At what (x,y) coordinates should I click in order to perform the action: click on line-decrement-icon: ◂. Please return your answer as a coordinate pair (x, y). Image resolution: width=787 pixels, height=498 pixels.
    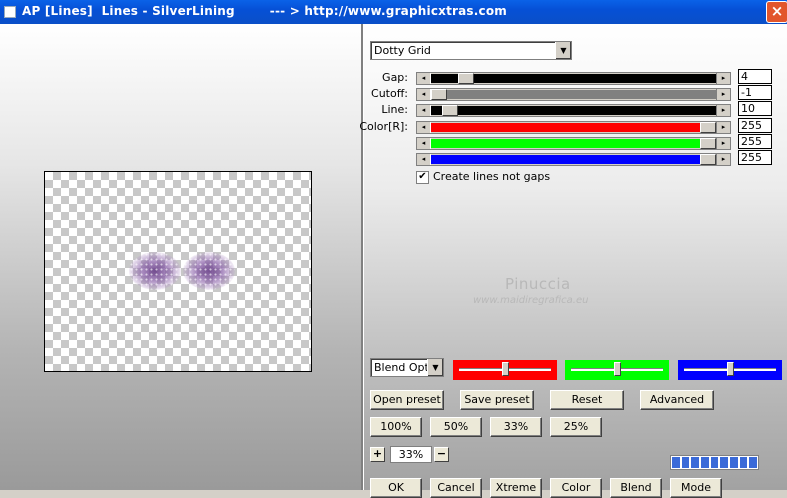
    Looking at the image, I should click on (424, 110).